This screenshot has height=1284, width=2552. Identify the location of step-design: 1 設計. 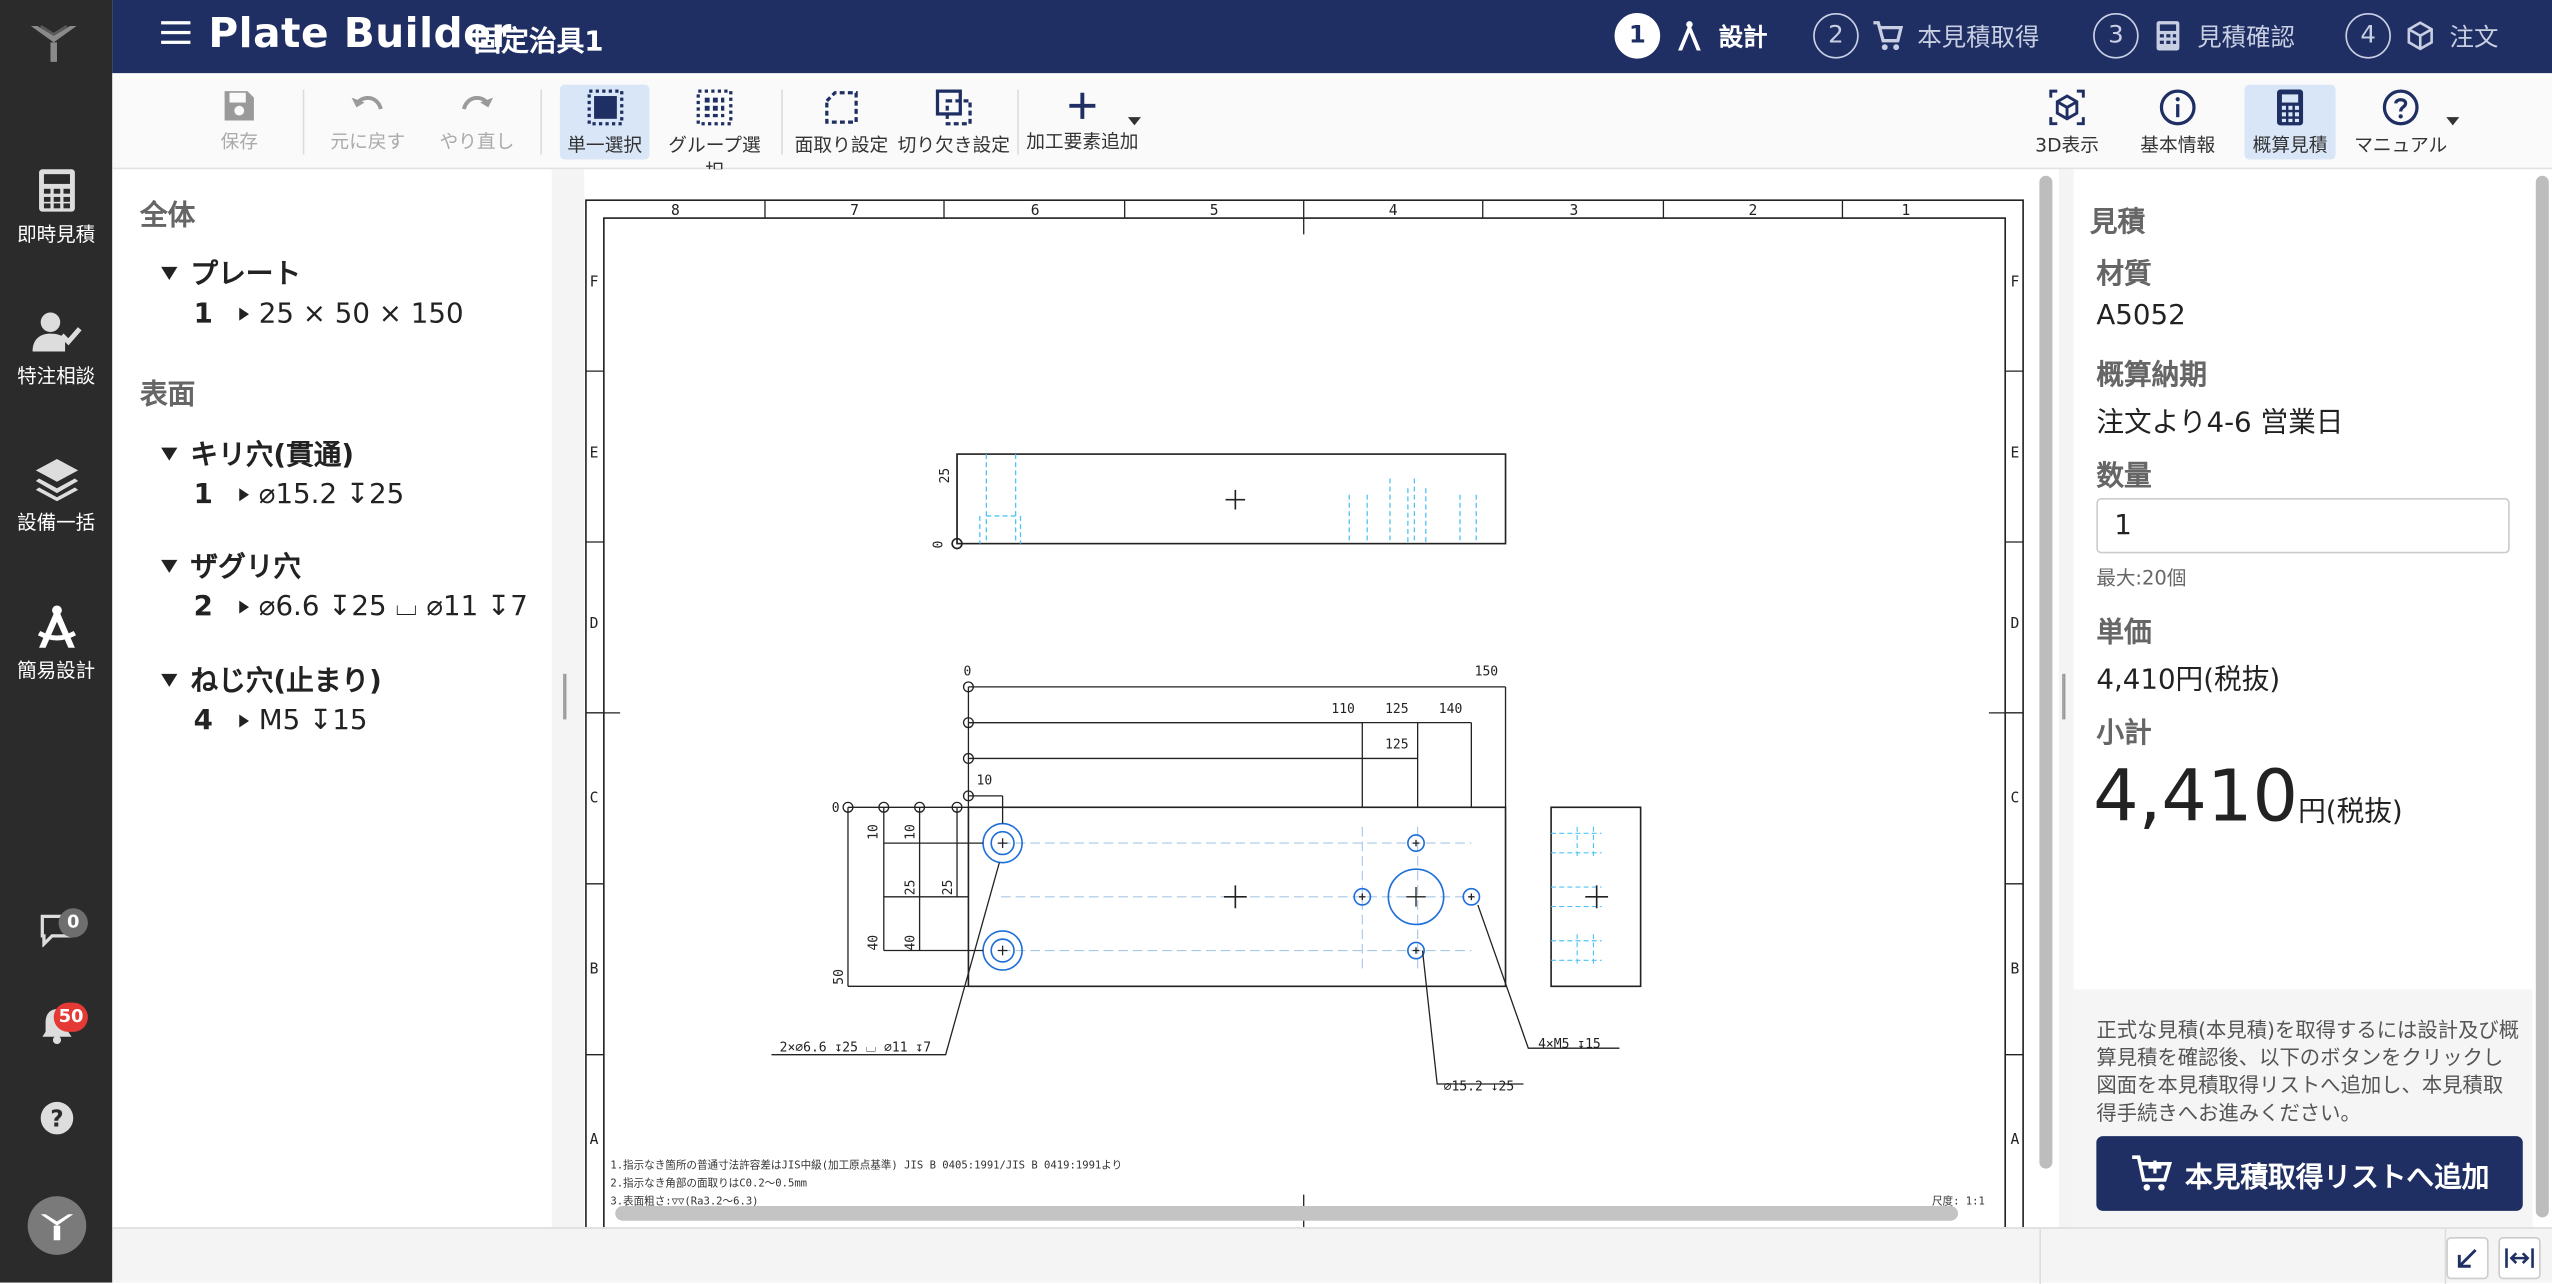
(1691, 36).